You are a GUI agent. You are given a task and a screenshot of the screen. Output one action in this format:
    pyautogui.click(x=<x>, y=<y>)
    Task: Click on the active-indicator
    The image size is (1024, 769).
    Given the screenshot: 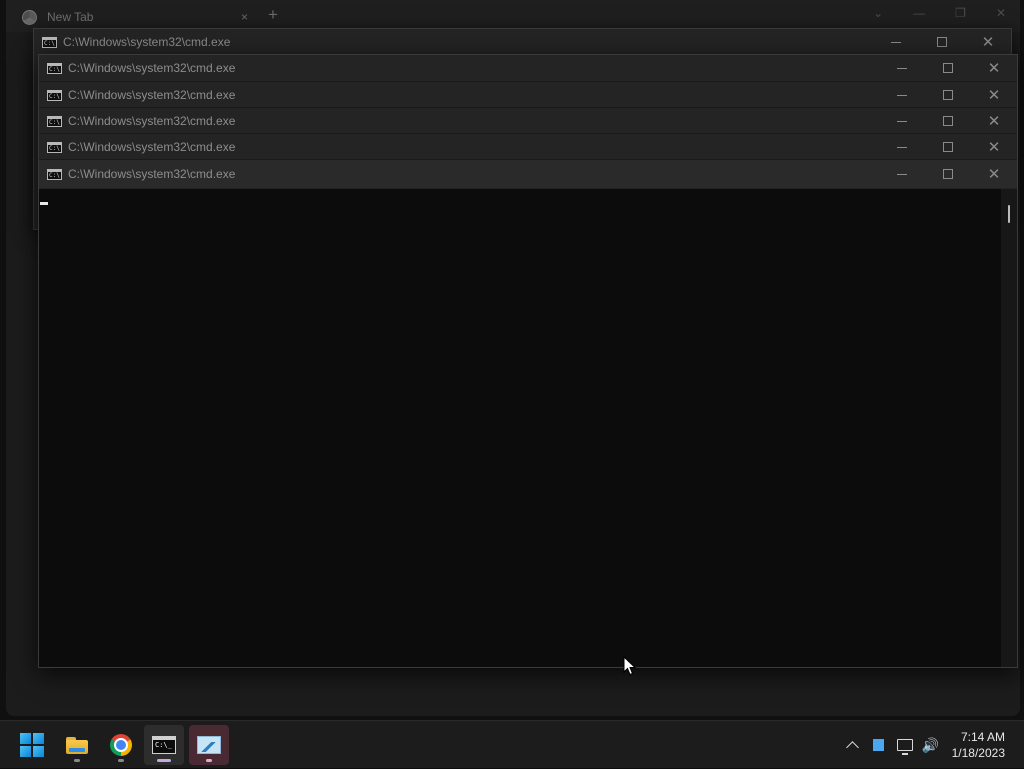 What is the action you would take?
    pyautogui.click(x=164, y=760)
    